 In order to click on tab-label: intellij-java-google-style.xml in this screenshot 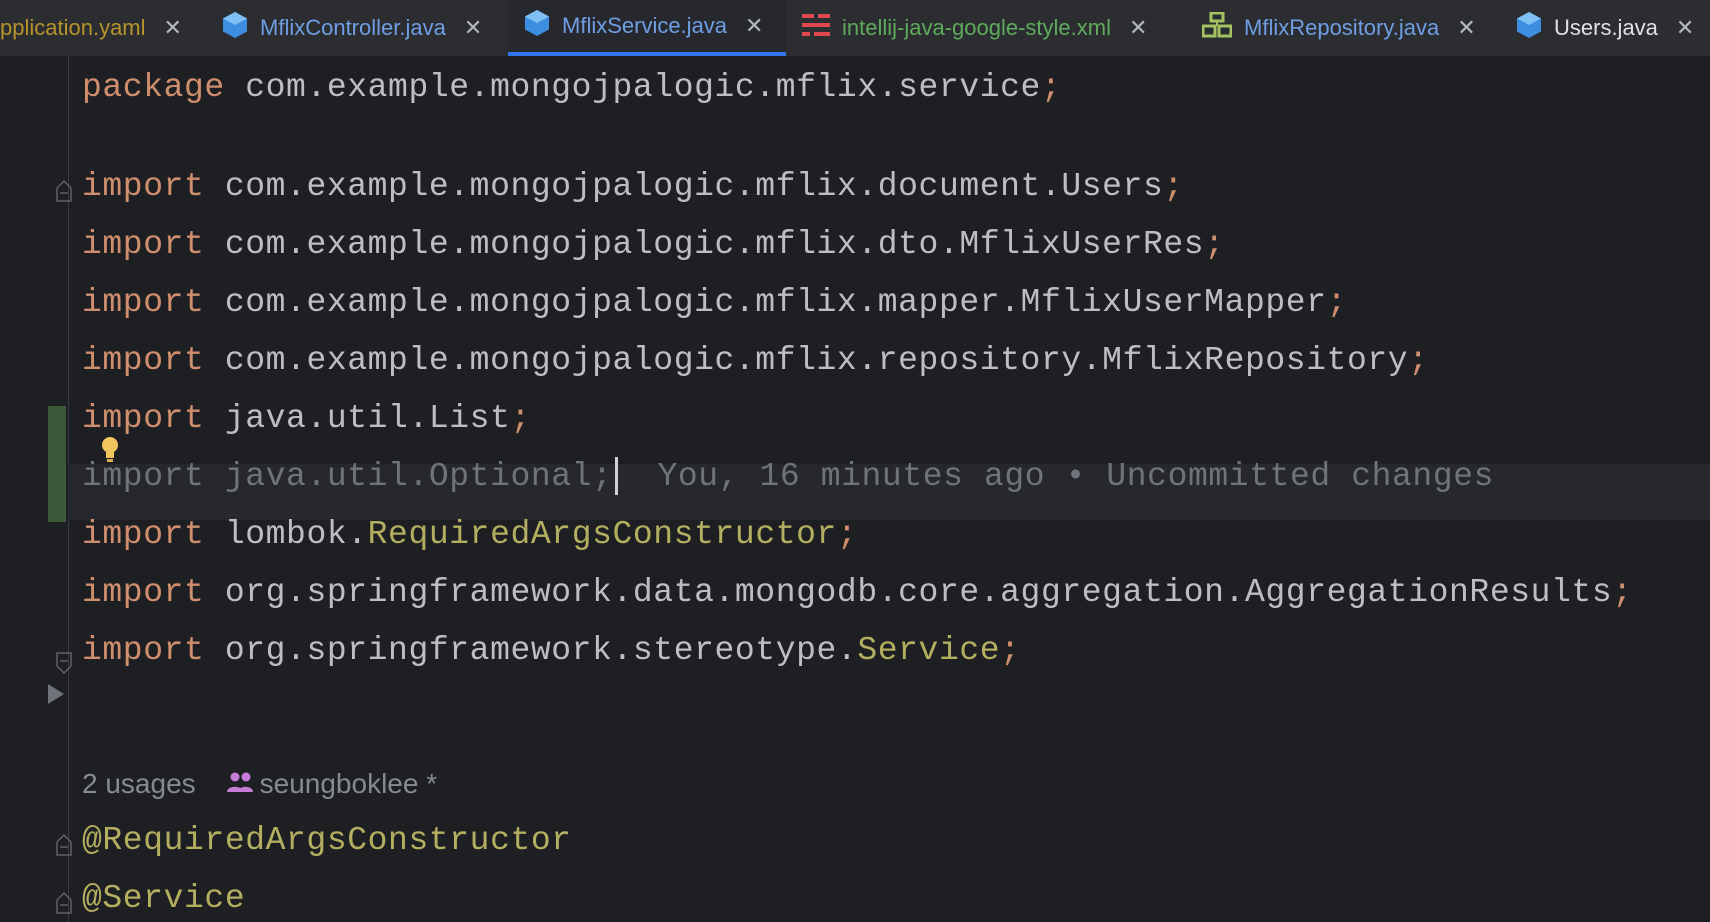, I will do `click(976, 27)`.